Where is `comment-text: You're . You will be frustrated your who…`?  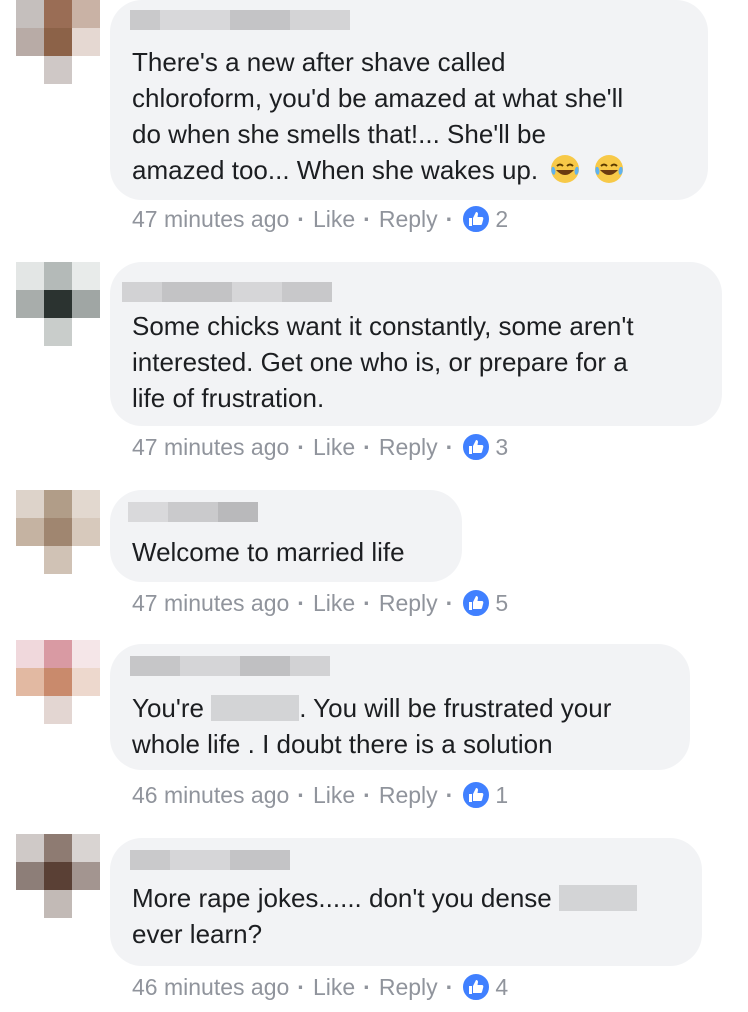
comment-text: You're . You will be frustrated your who… is located at coordinates (372, 726).